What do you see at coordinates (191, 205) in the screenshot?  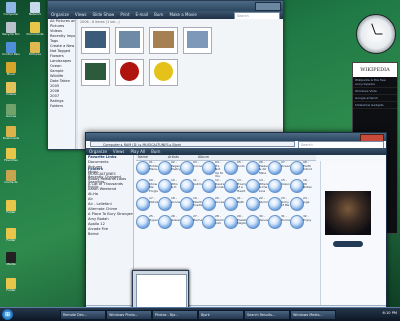 I see `music-file: 19 - Mouths Cradle` at bounding box center [191, 205].